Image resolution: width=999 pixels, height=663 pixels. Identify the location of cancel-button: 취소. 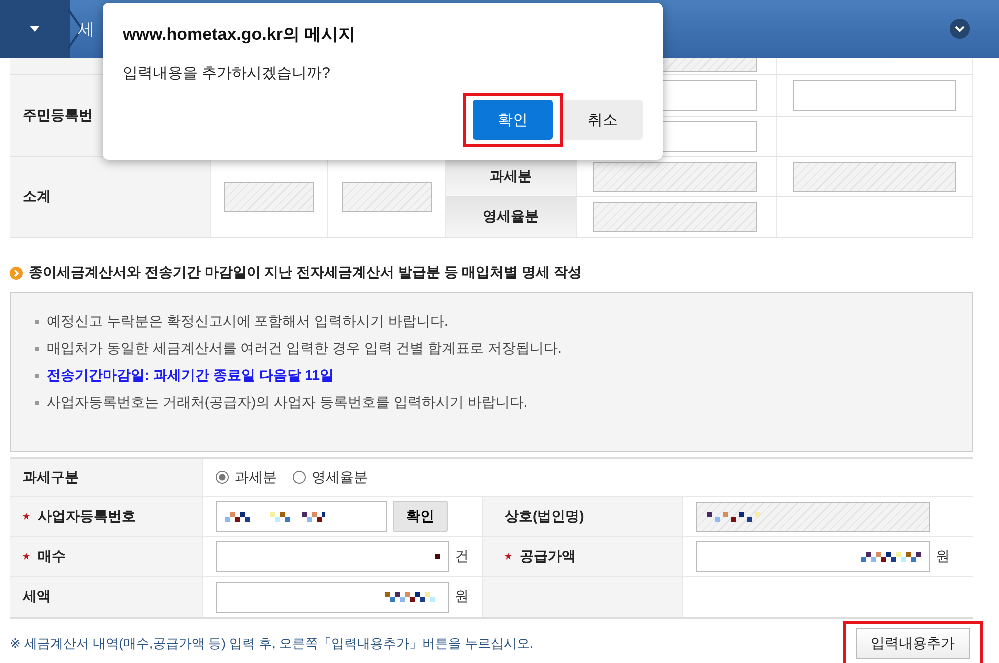
(603, 120).